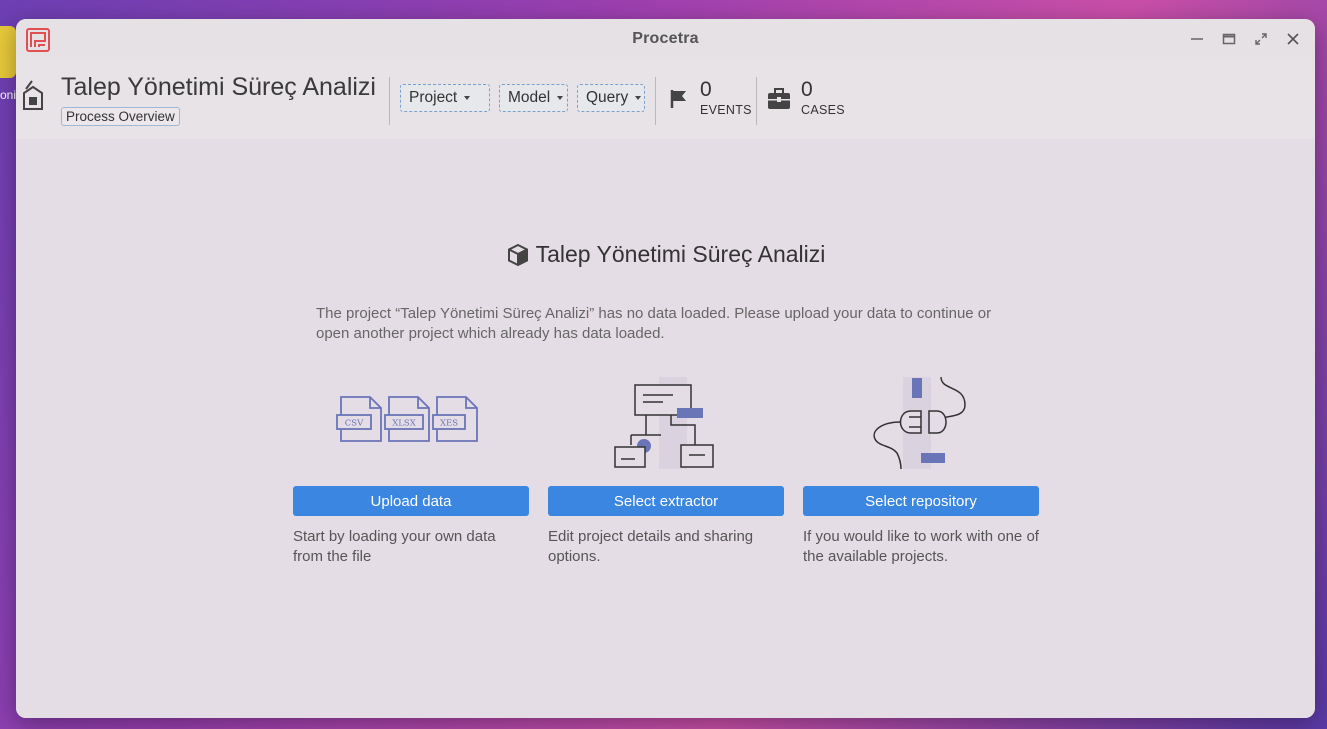  I want to click on csv-file-icon: CSV, so click(359, 419).